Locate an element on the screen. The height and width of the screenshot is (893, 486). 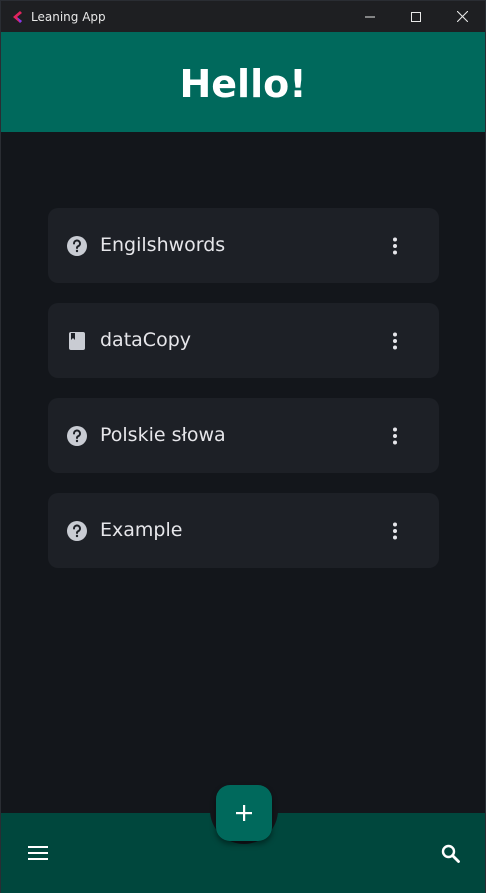
title-bar: Leaning App is located at coordinates (243, 16).